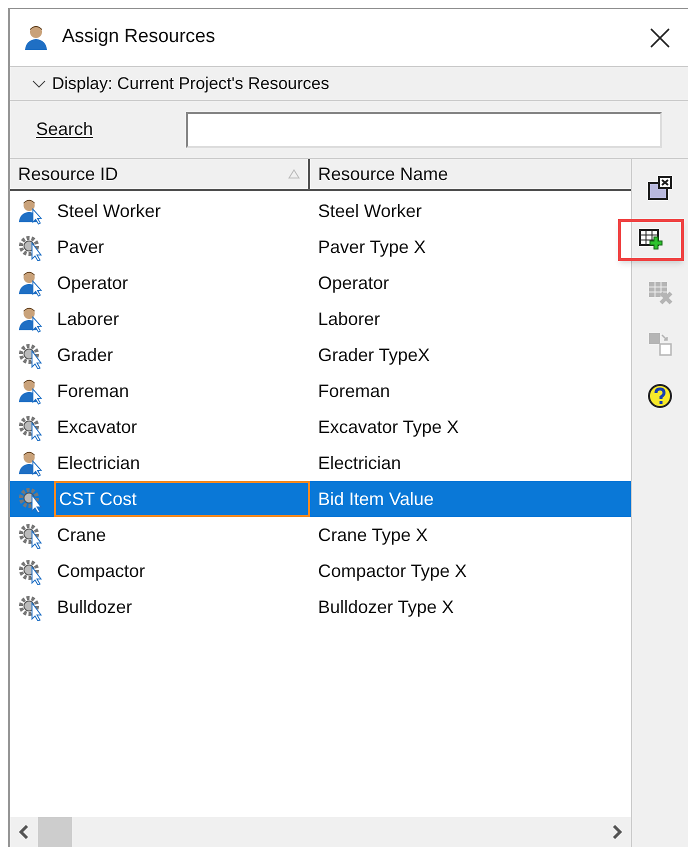  What do you see at coordinates (81, 247) in the screenshot?
I see `resource-id-cell-text: Paver` at bounding box center [81, 247].